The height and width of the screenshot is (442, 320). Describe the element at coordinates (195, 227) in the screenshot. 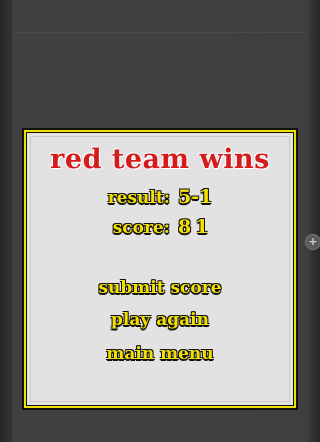

I see `score-value: 81` at that location.